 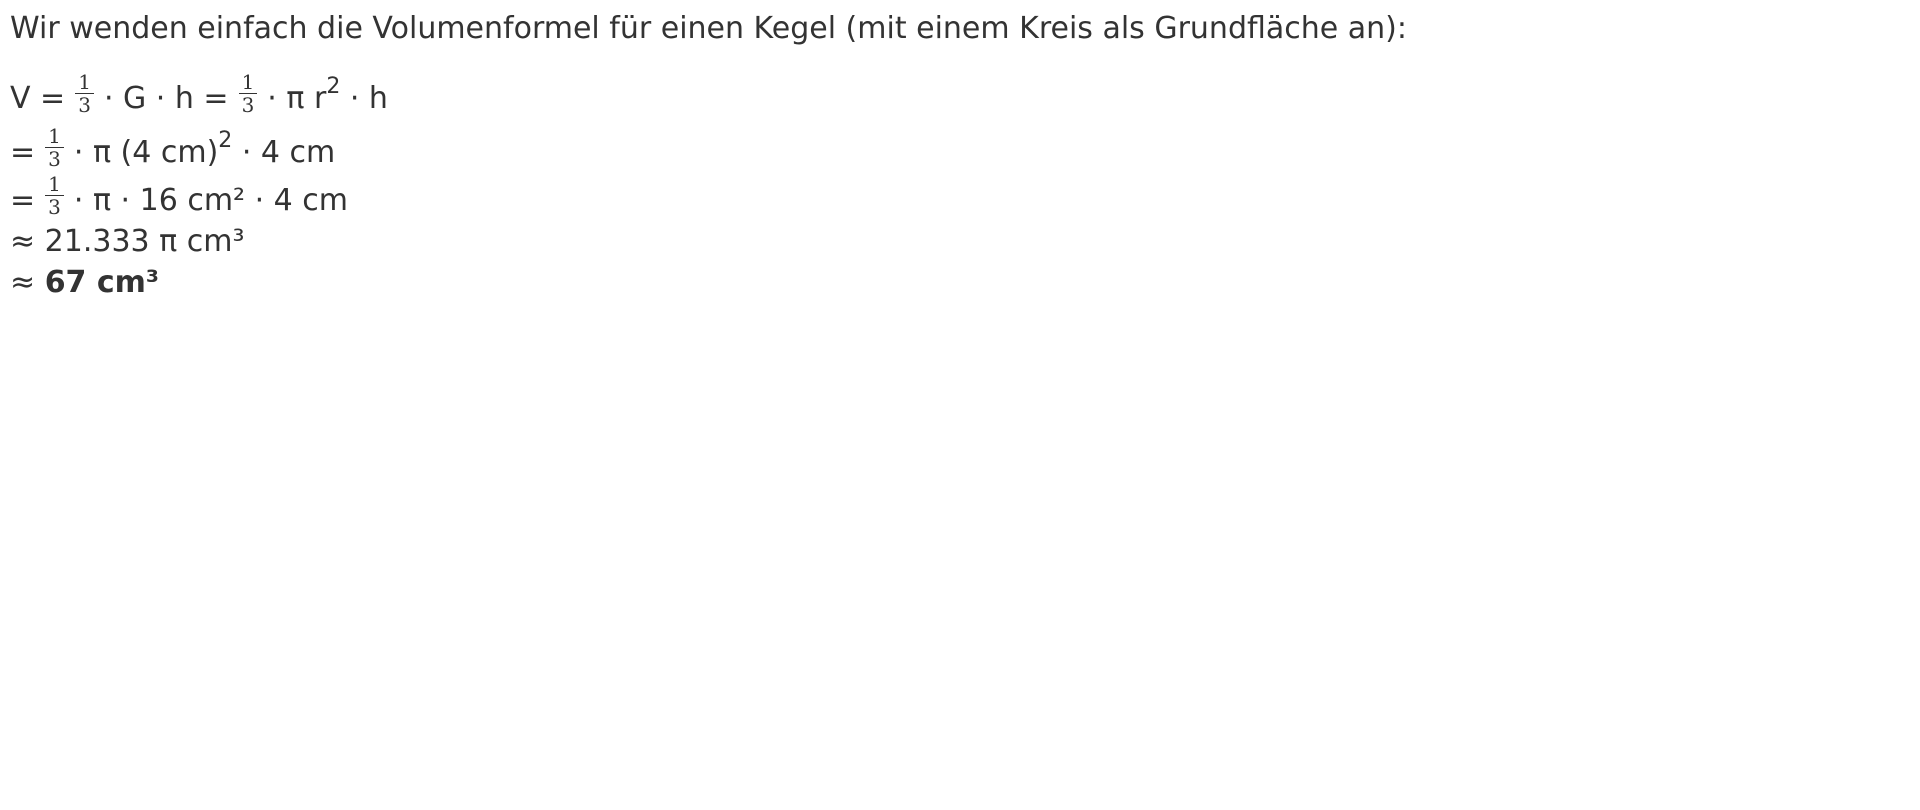 I want to click on formula-text: · 4 cm, so click(x=284, y=152).